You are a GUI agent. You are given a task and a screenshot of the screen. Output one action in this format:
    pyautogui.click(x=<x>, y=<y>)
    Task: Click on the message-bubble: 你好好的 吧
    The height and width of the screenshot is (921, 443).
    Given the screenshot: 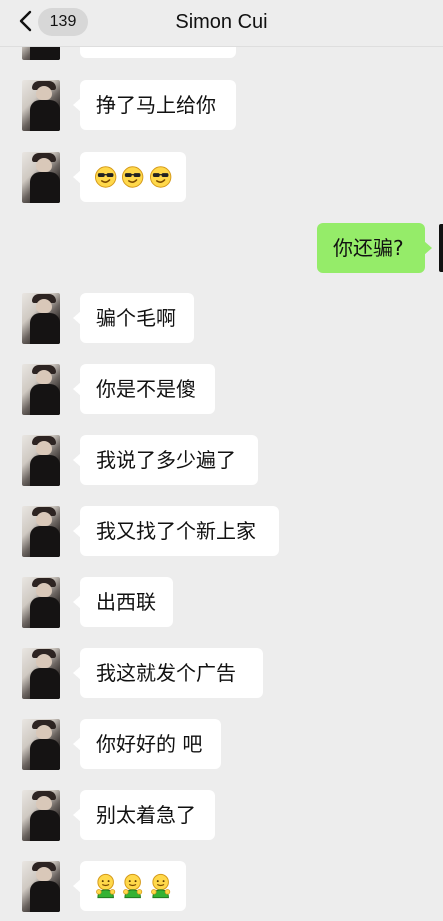 What is the action you would take?
    pyautogui.click(x=147, y=744)
    